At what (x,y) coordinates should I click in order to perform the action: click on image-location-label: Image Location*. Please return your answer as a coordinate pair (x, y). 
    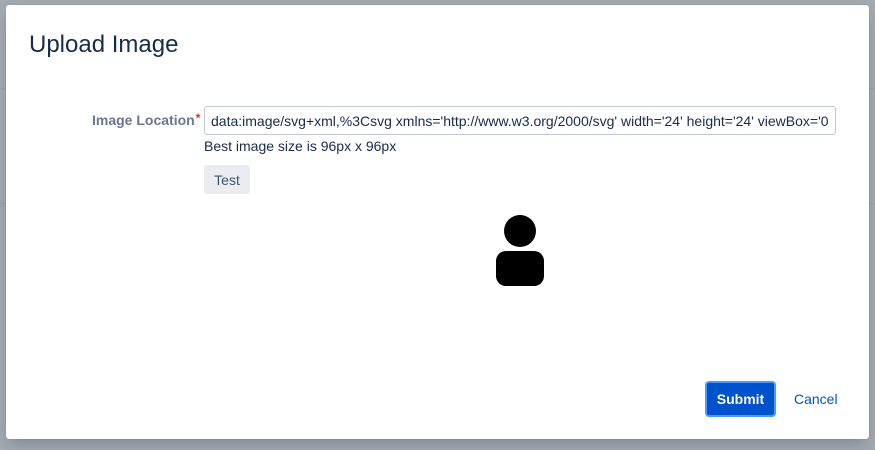
    Looking at the image, I should click on (146, 119).